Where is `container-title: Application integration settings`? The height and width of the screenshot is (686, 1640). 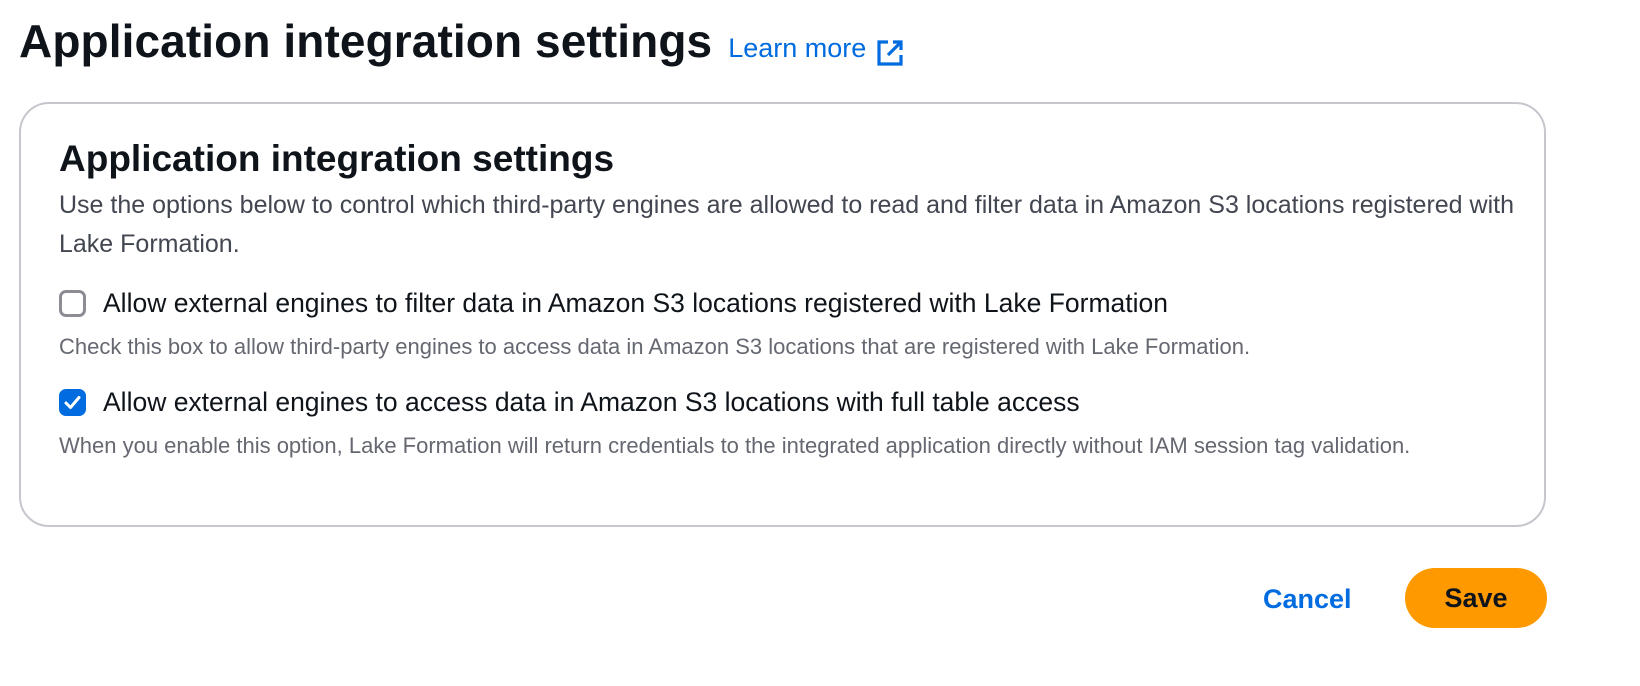
container-title: Application integration settings is located at coordinates (337, 158).